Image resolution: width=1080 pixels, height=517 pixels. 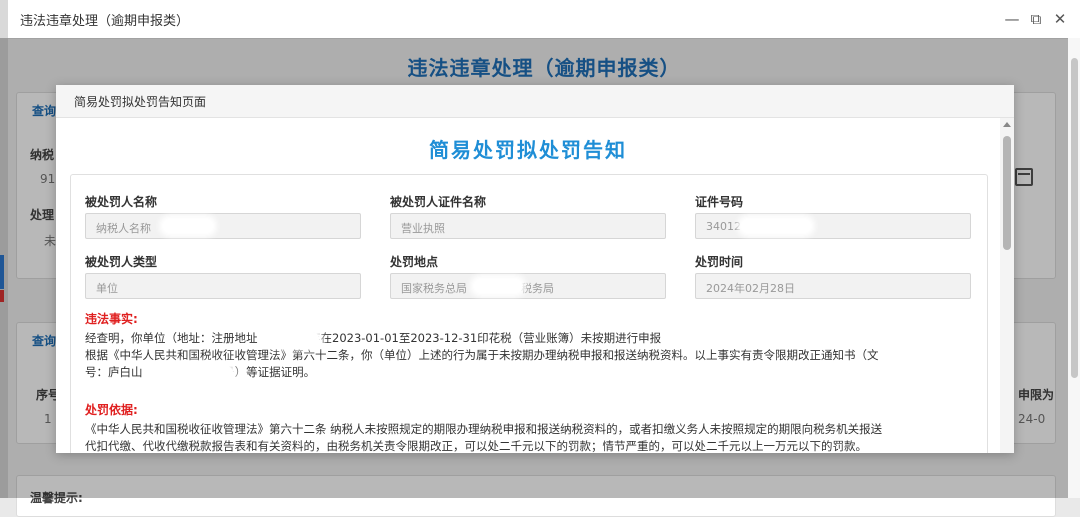 I want to click on modal-header: 简易处罚拟处罚告知页面, so click(x=535, y=101).